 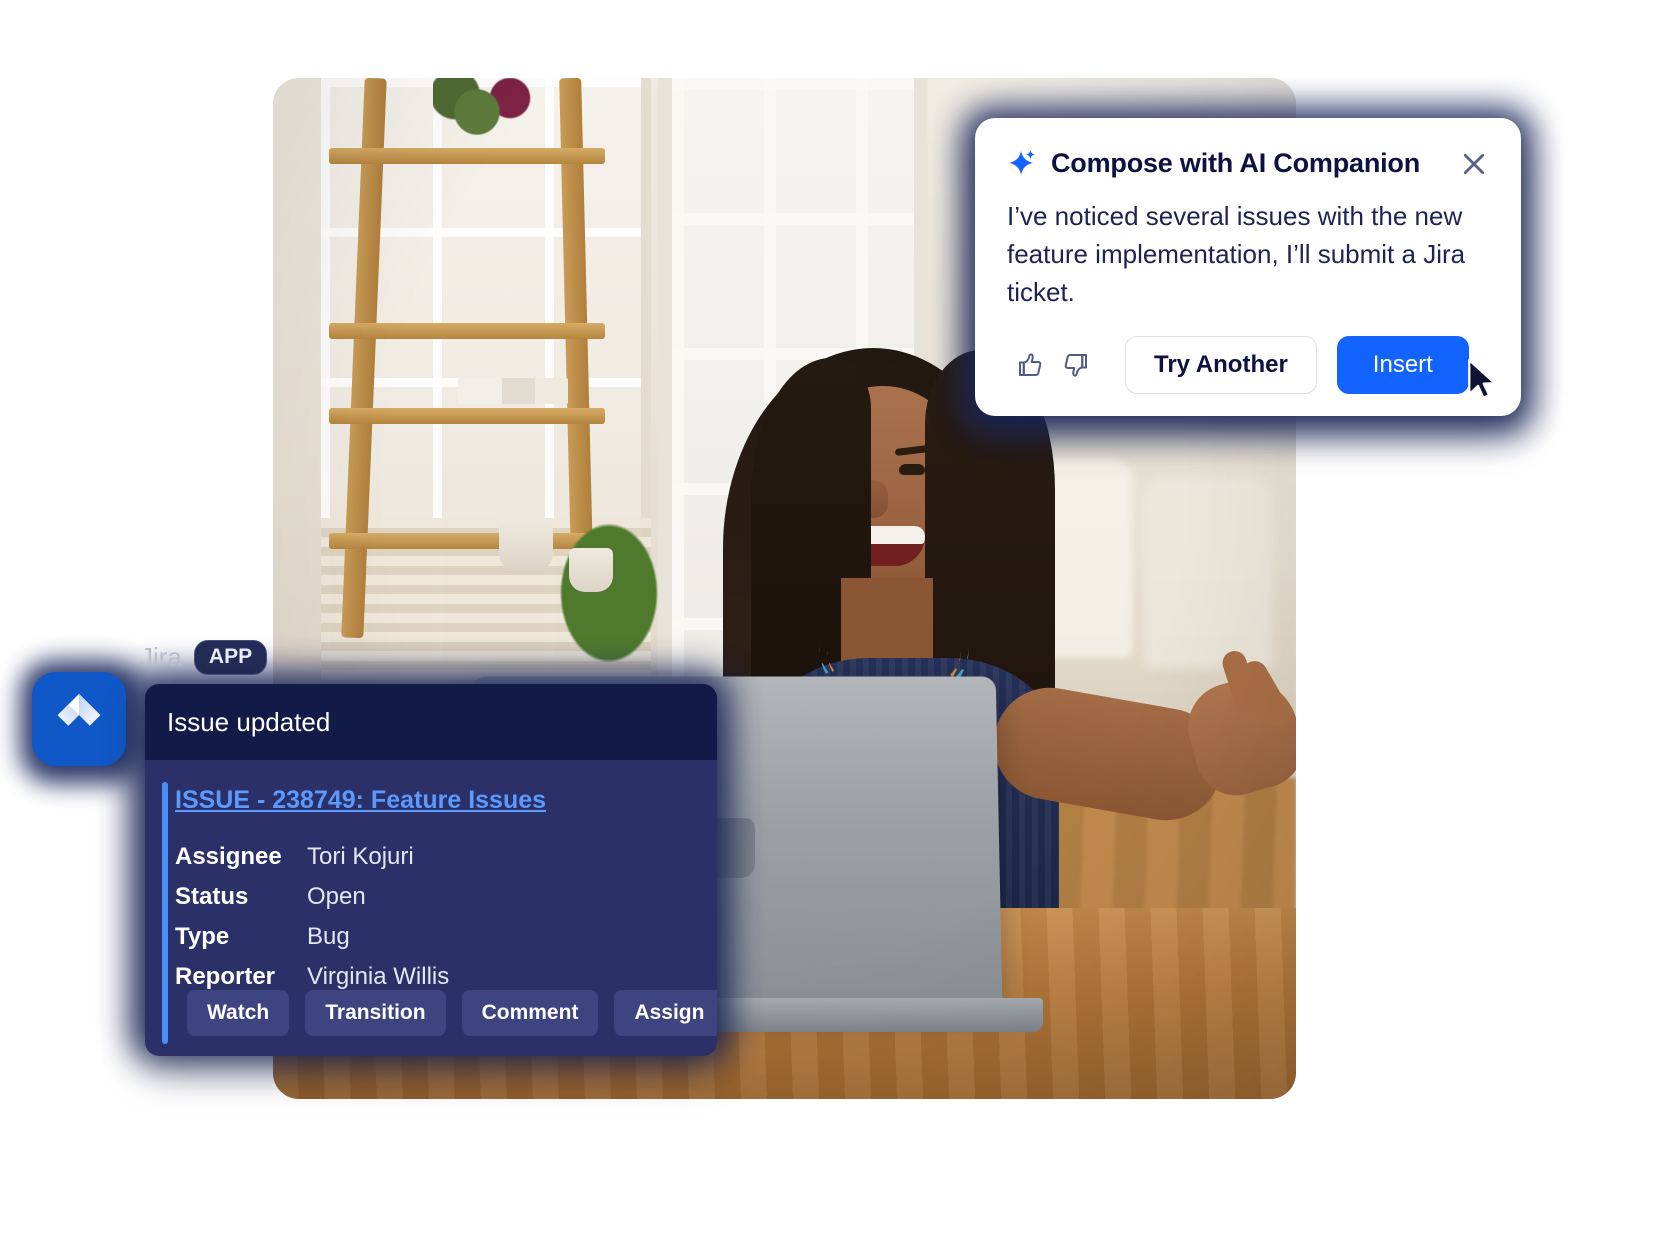 I want to click on field-row: Assignee Tori Kojuri, so click(x=434, y=857).